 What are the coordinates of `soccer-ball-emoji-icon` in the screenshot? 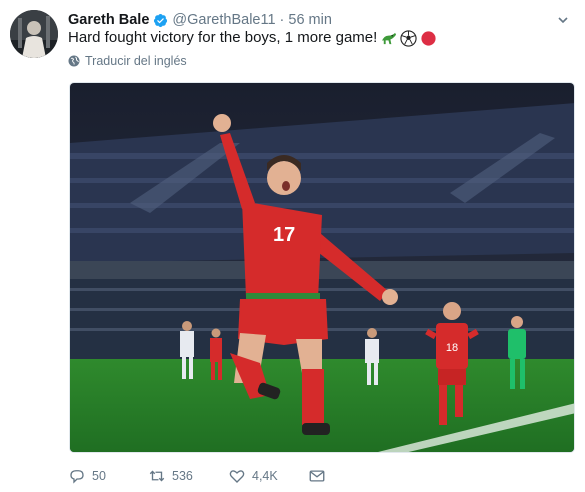 It's located at (408, 38).